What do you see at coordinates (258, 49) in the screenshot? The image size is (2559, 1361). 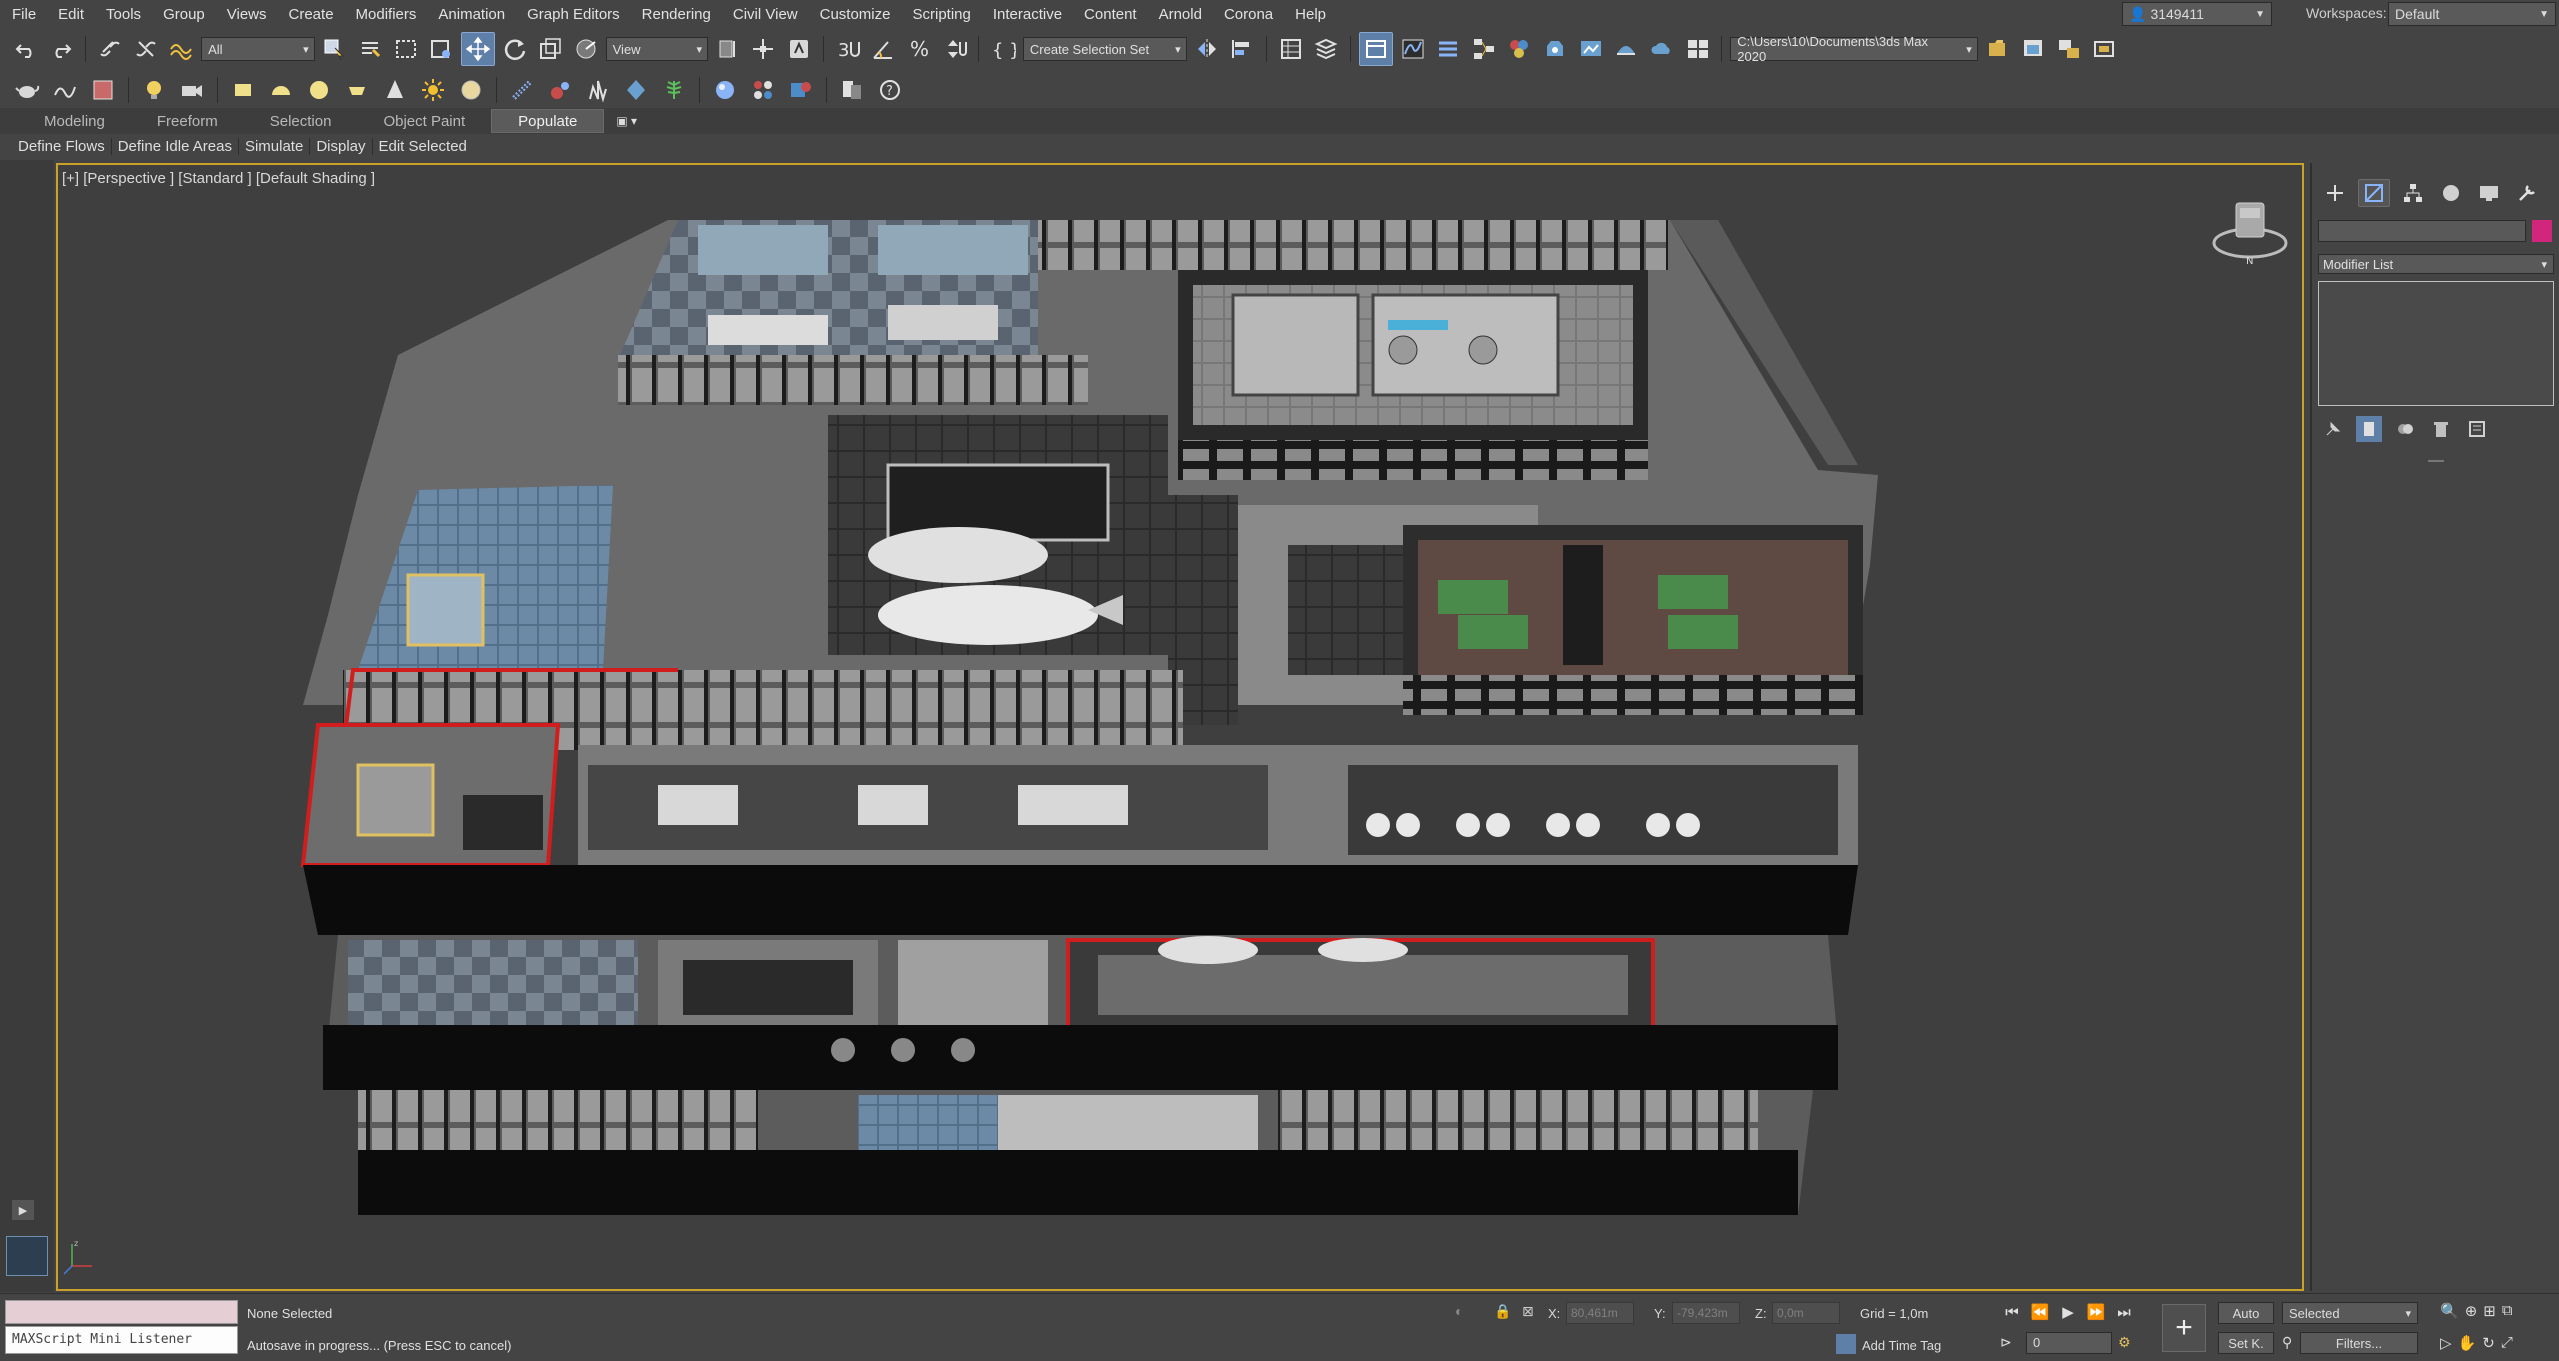 I see `selection-filter-dropdown: All` at bounding box center [258, 49].